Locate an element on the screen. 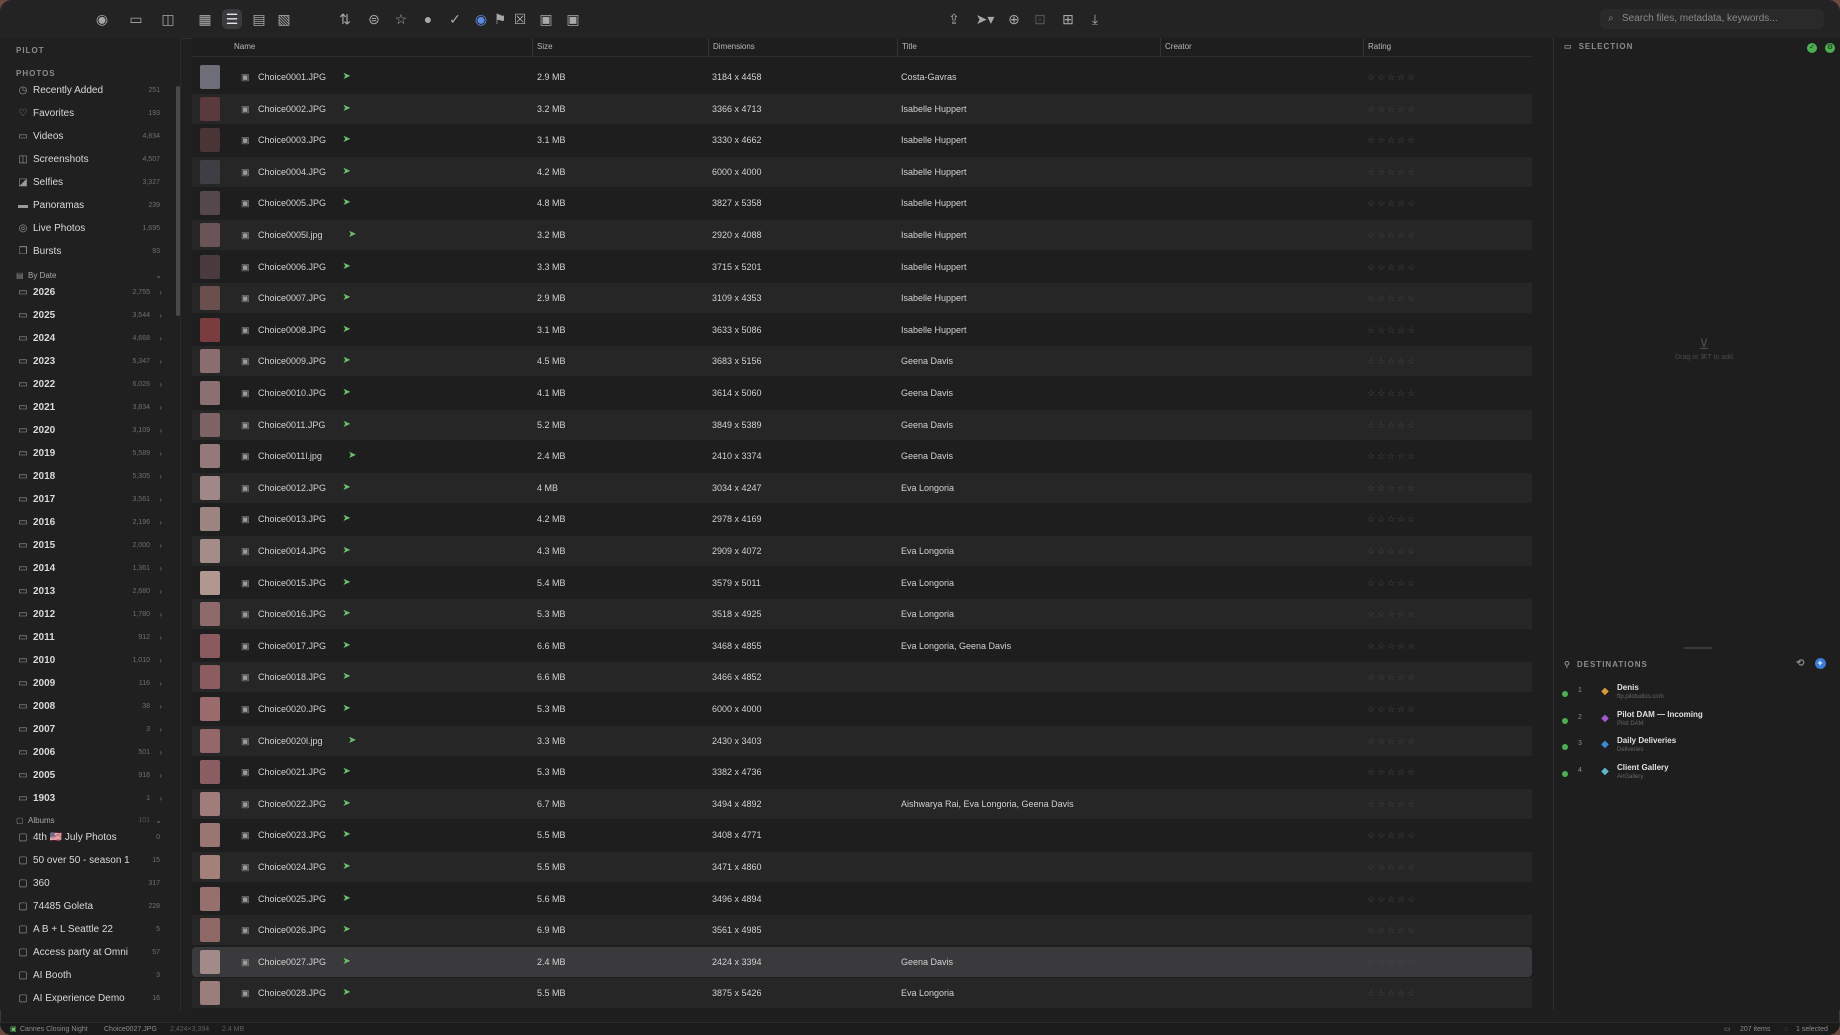  star-icon: ☆ is located at coordinates (401, 19).